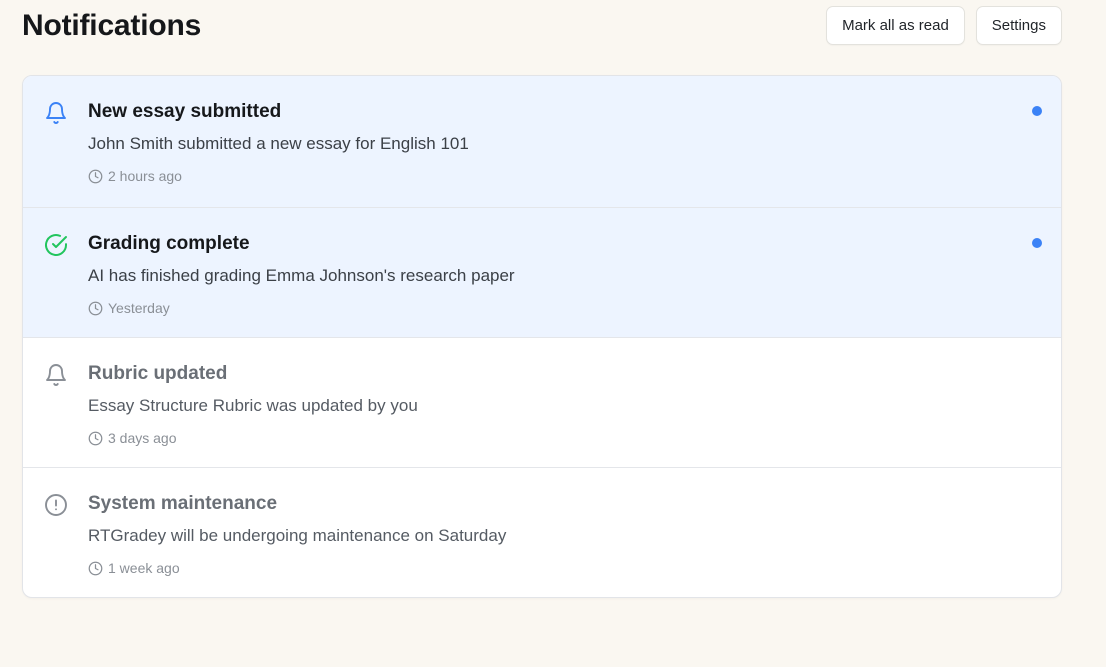 This screenshot has height=667, width=1106. I want to click on notification-title: New essay submitted, so click(185, 111).